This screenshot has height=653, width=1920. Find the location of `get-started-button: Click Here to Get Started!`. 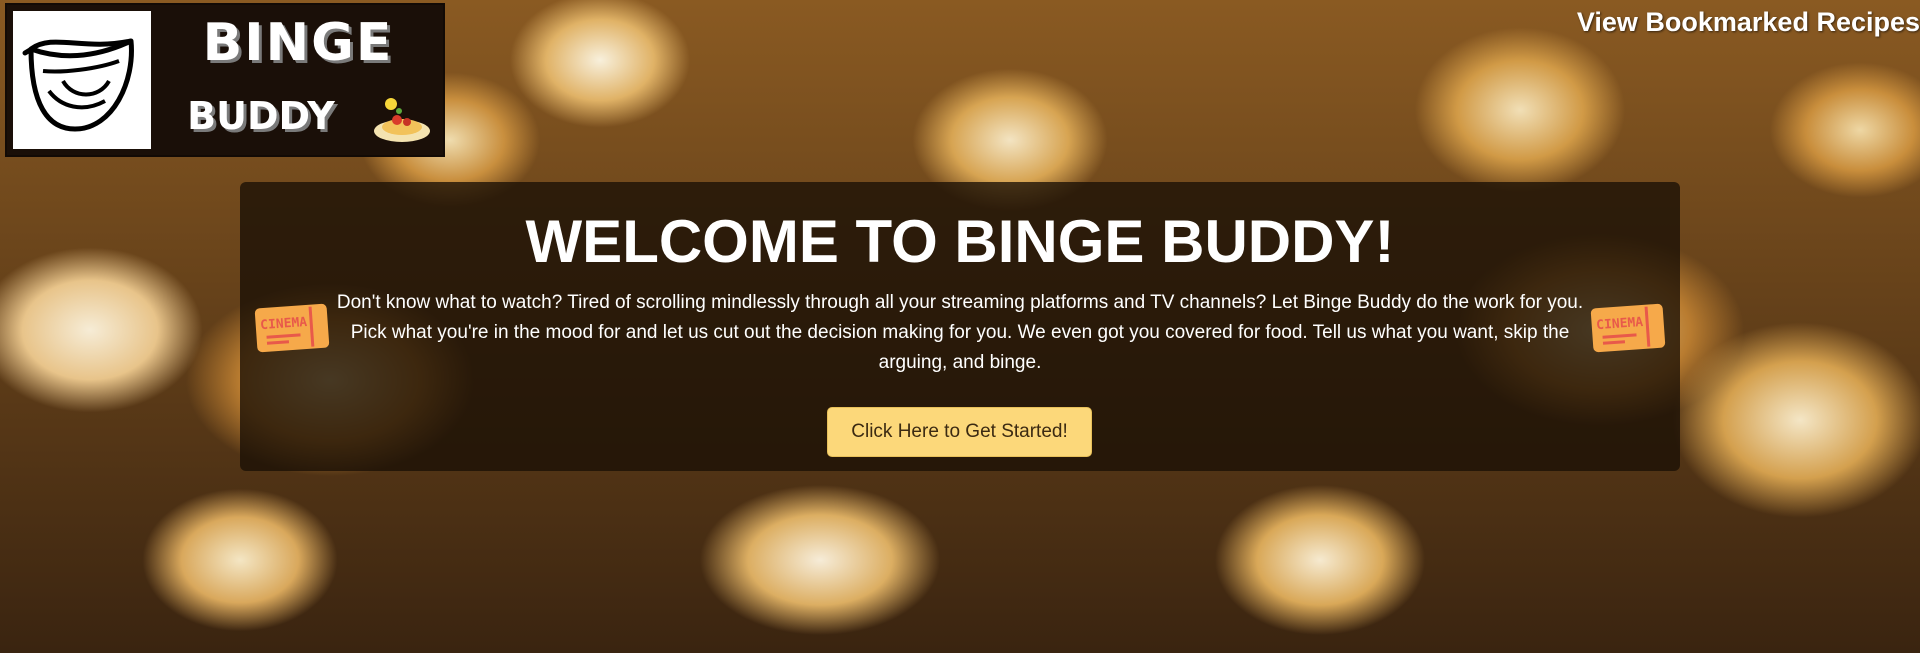

get-started-button: Click Here to Get Started! is located at coordinates (959, 432).